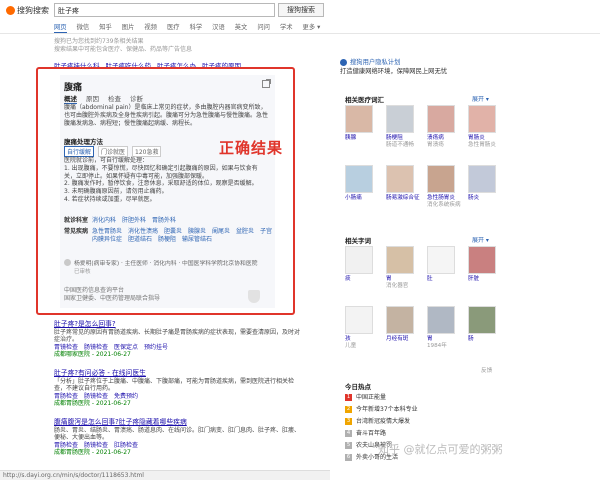 The width and height of the screenshot is (600, 480). What do you see at coordinates (164, 10) in the screenshot?
I see `search-input: 肚子疼` at bounding box center [164, 10].